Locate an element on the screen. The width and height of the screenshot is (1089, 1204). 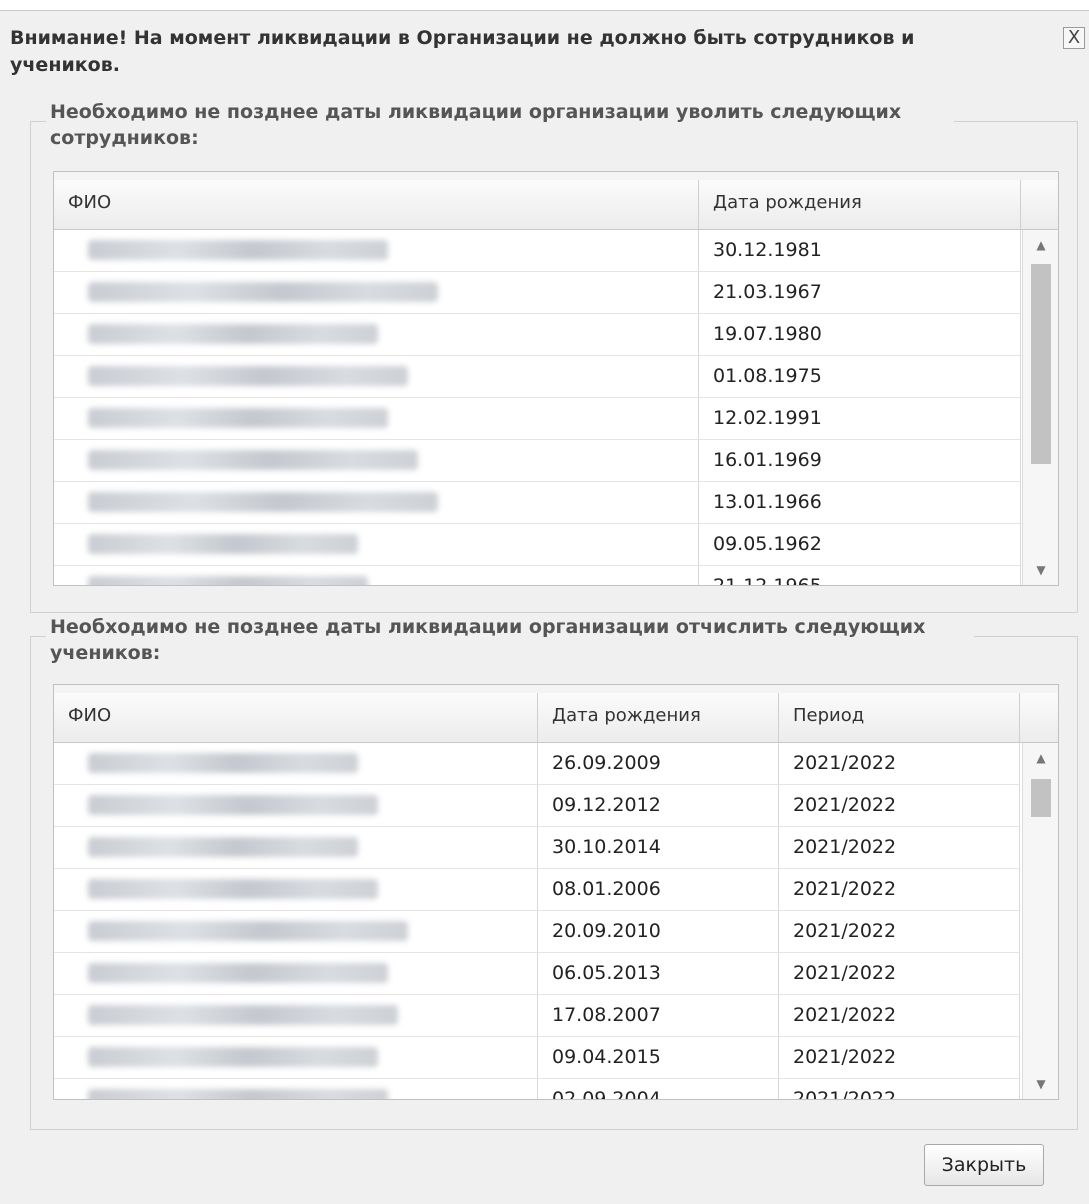
table-row: 09.05.1962 is located at coordinates (539, 545).